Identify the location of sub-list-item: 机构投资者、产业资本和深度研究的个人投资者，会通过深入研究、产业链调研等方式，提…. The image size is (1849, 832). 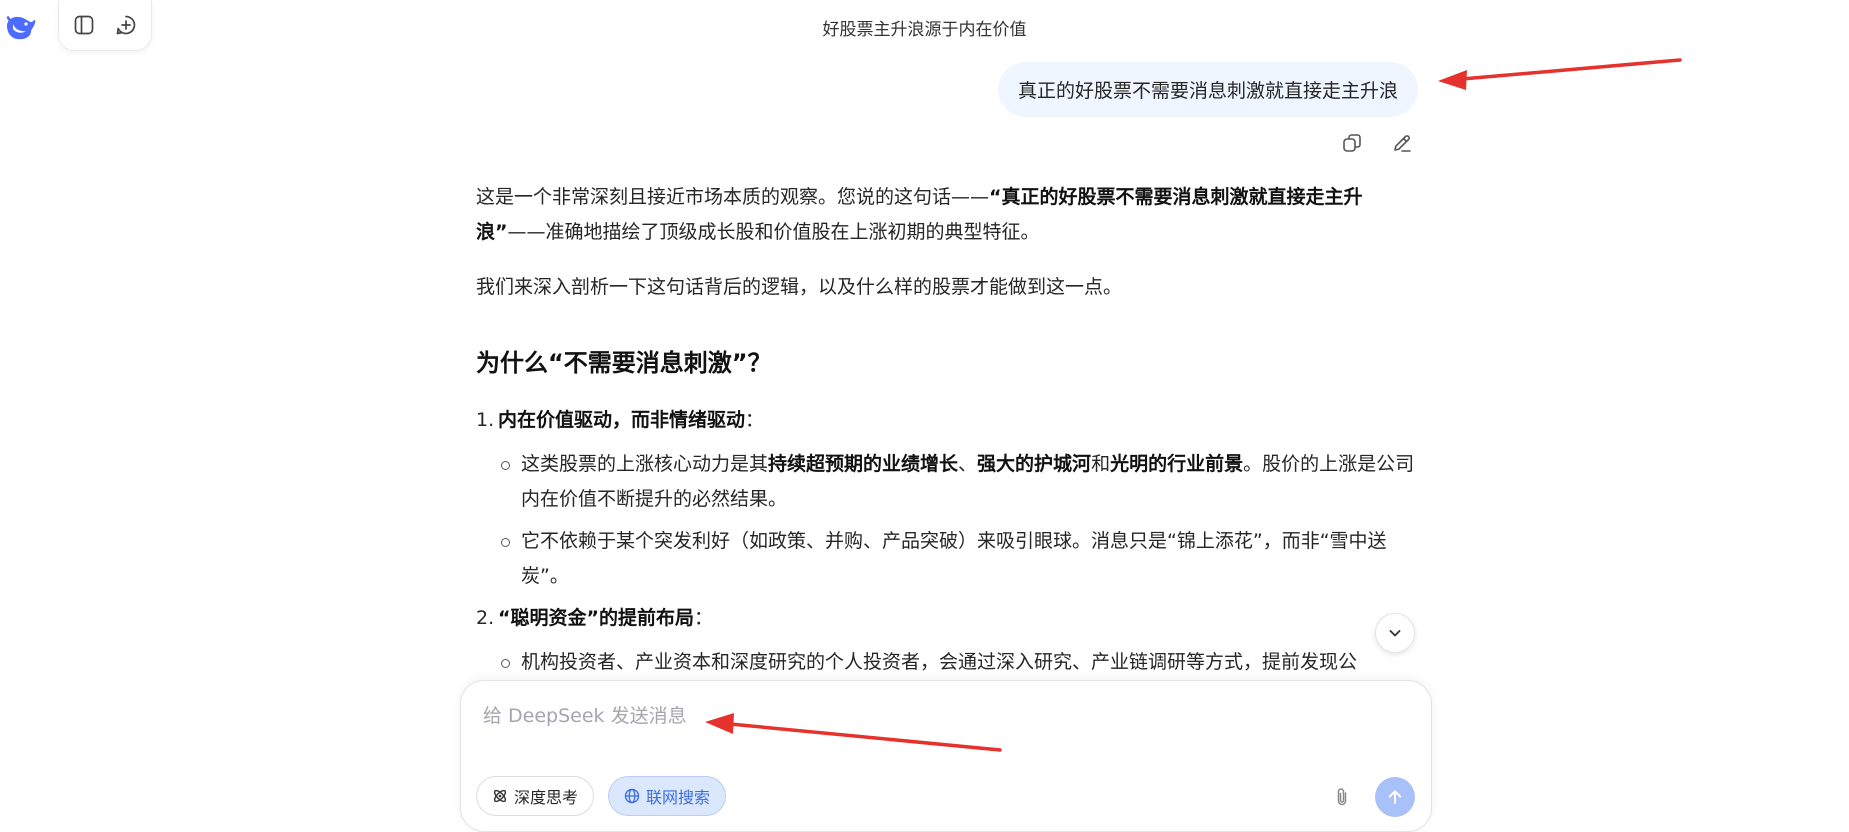
(958, 662).